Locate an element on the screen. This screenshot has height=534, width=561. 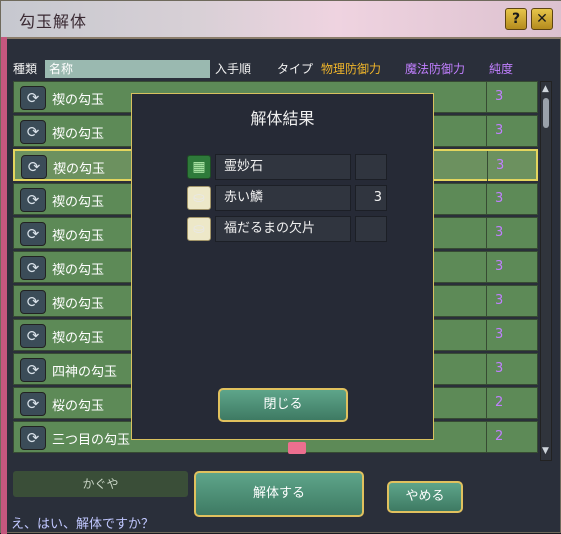
disassemble-button: 解体する is located at coordinates (279, 494).